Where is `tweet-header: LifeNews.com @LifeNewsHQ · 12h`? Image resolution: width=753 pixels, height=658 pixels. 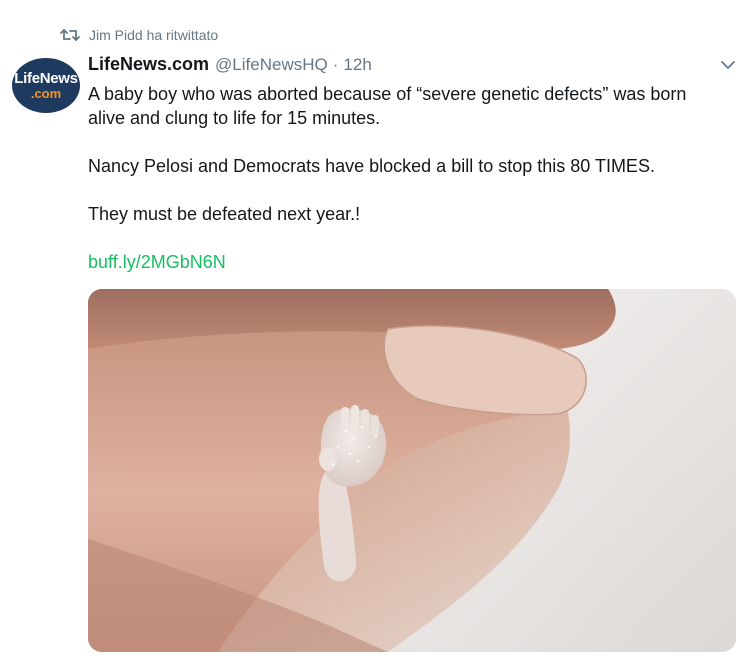
tweet-header: LifeNews.com @LifeNewsHQ · 12h is located at coordinates (230, 66).